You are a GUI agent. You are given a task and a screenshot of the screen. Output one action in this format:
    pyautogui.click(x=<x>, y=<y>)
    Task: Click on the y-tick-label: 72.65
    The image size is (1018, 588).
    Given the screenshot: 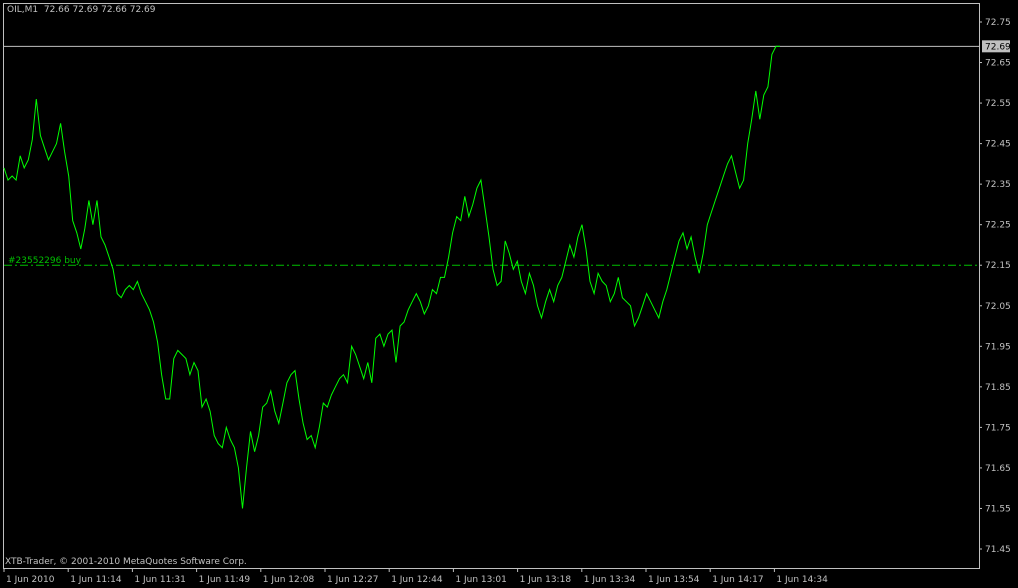 What is the action you would take?
    pyautogui.click(x=998, y=64)
    